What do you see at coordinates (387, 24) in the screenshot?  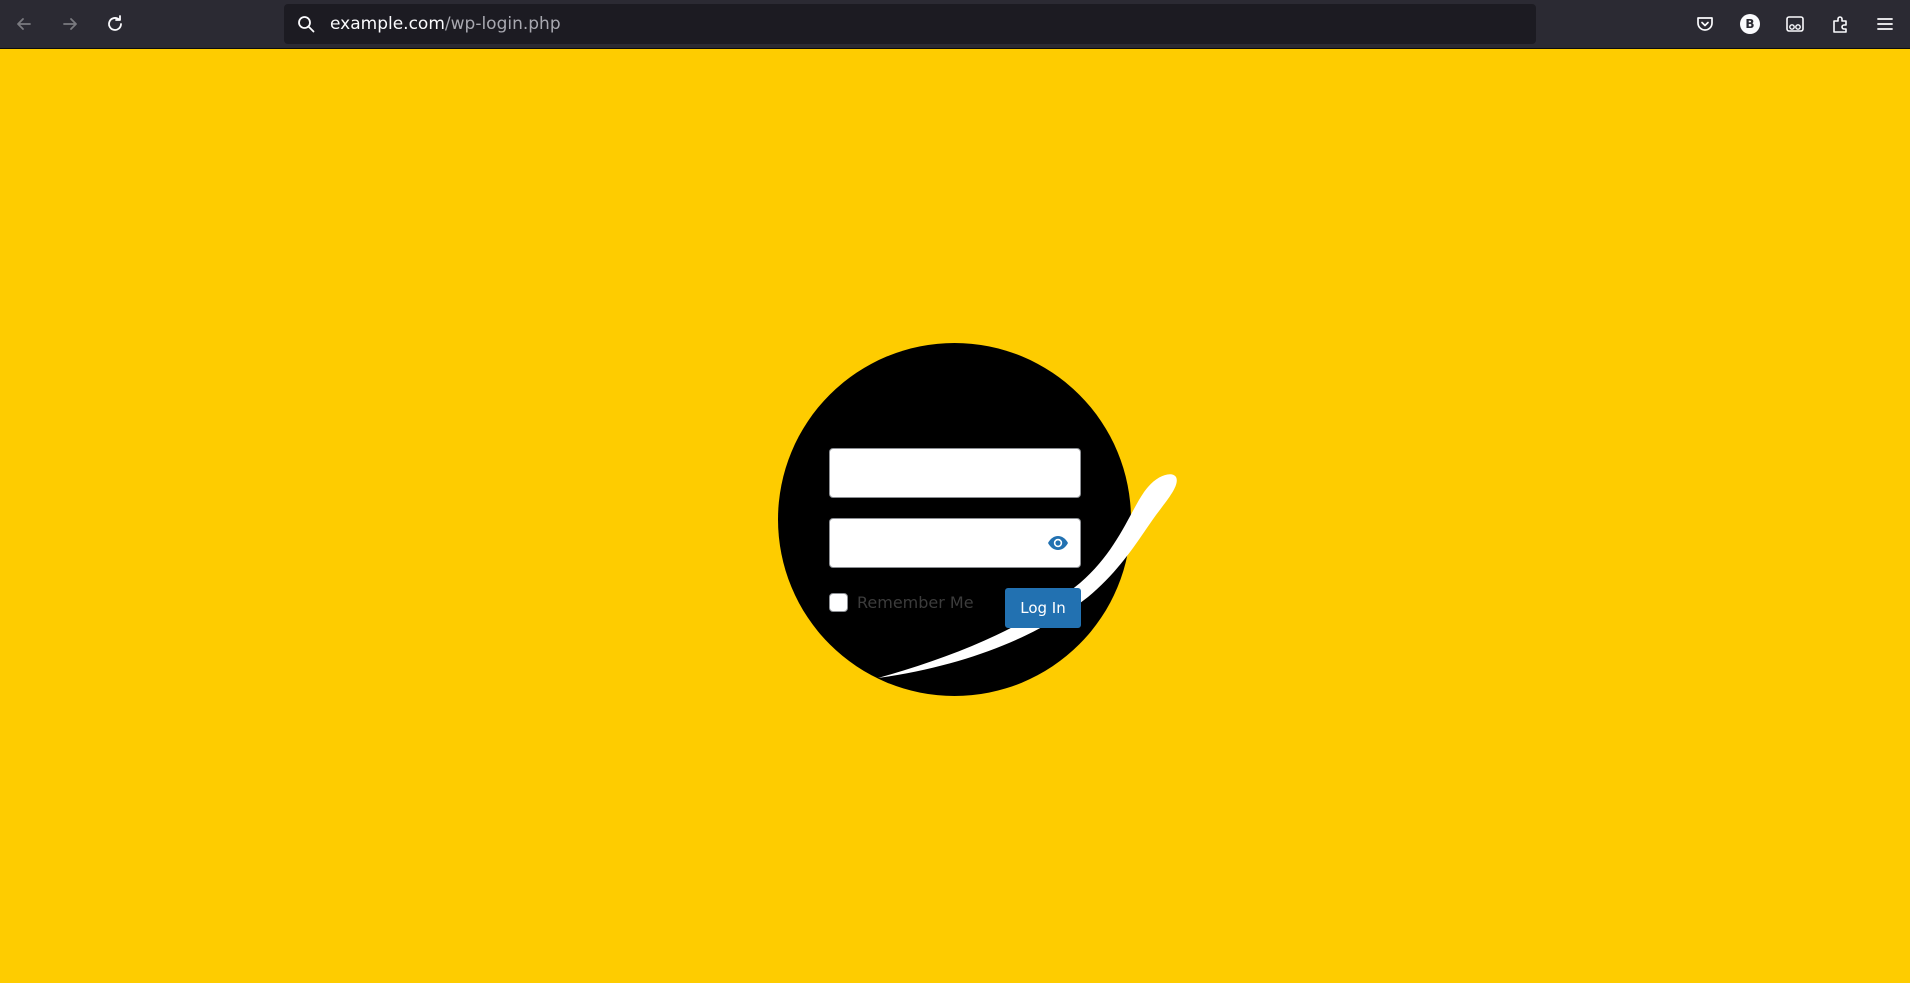 I see `url-host: example.com` at bounding box center [387, 24].